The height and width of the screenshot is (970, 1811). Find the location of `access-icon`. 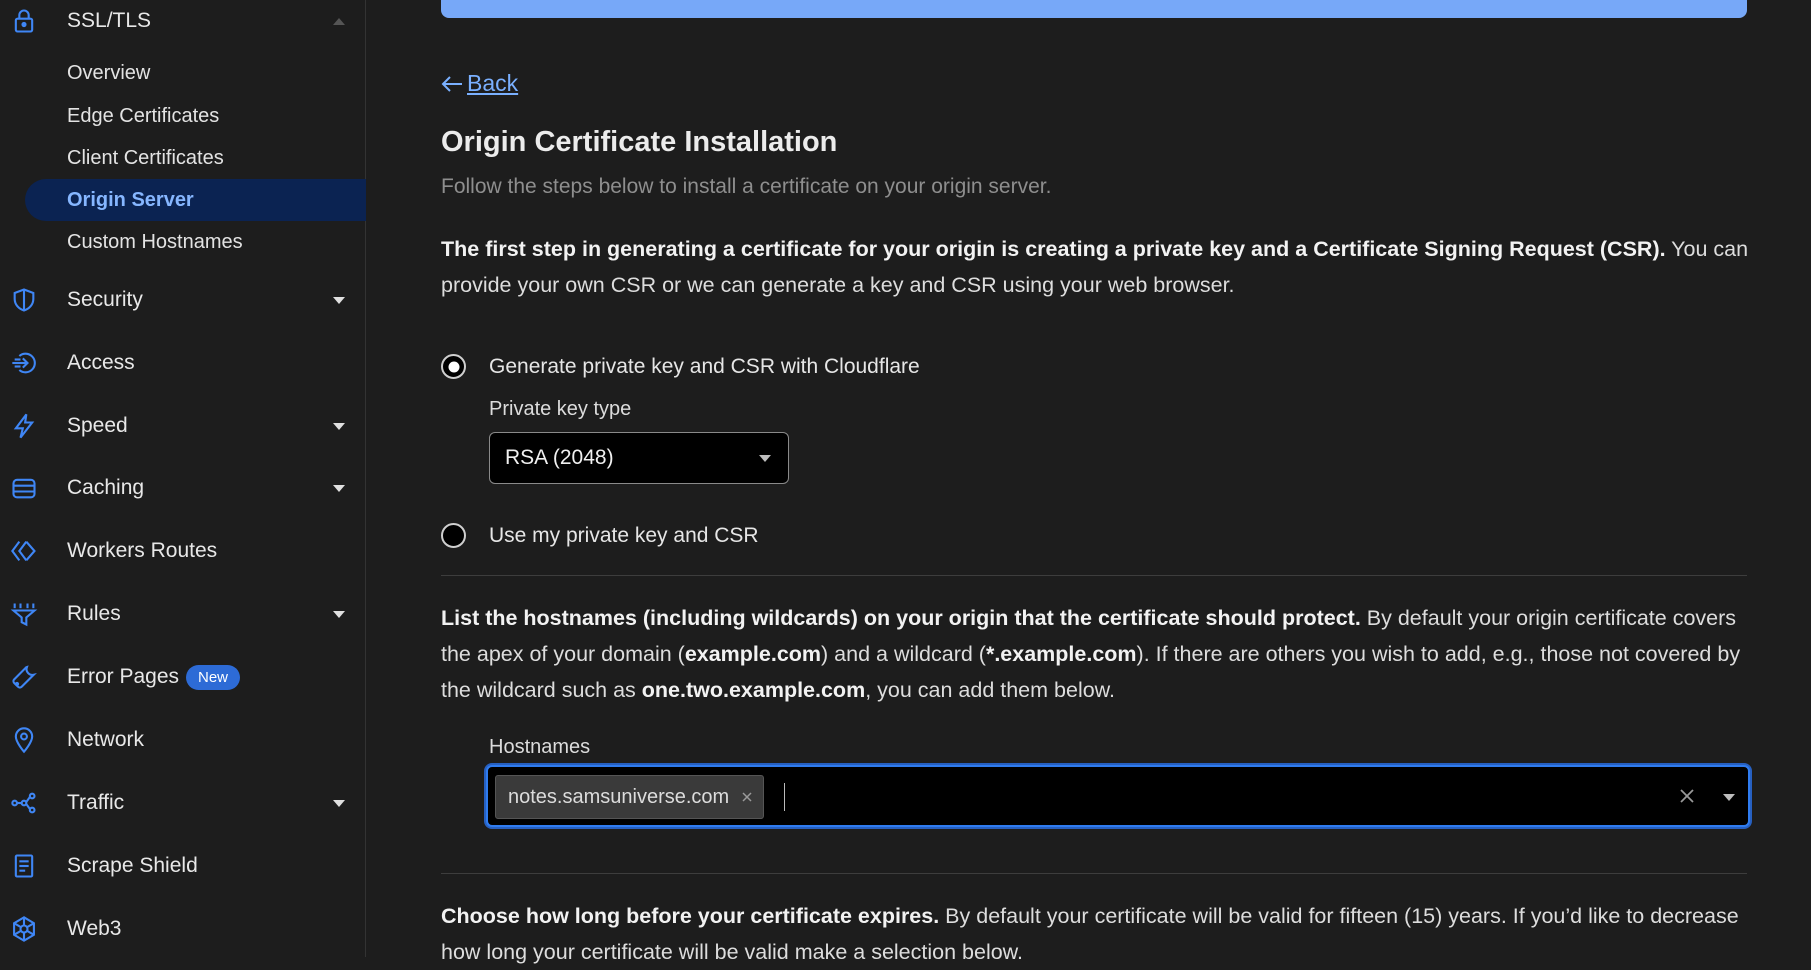

access-icon is located at coordinates (24, 363).